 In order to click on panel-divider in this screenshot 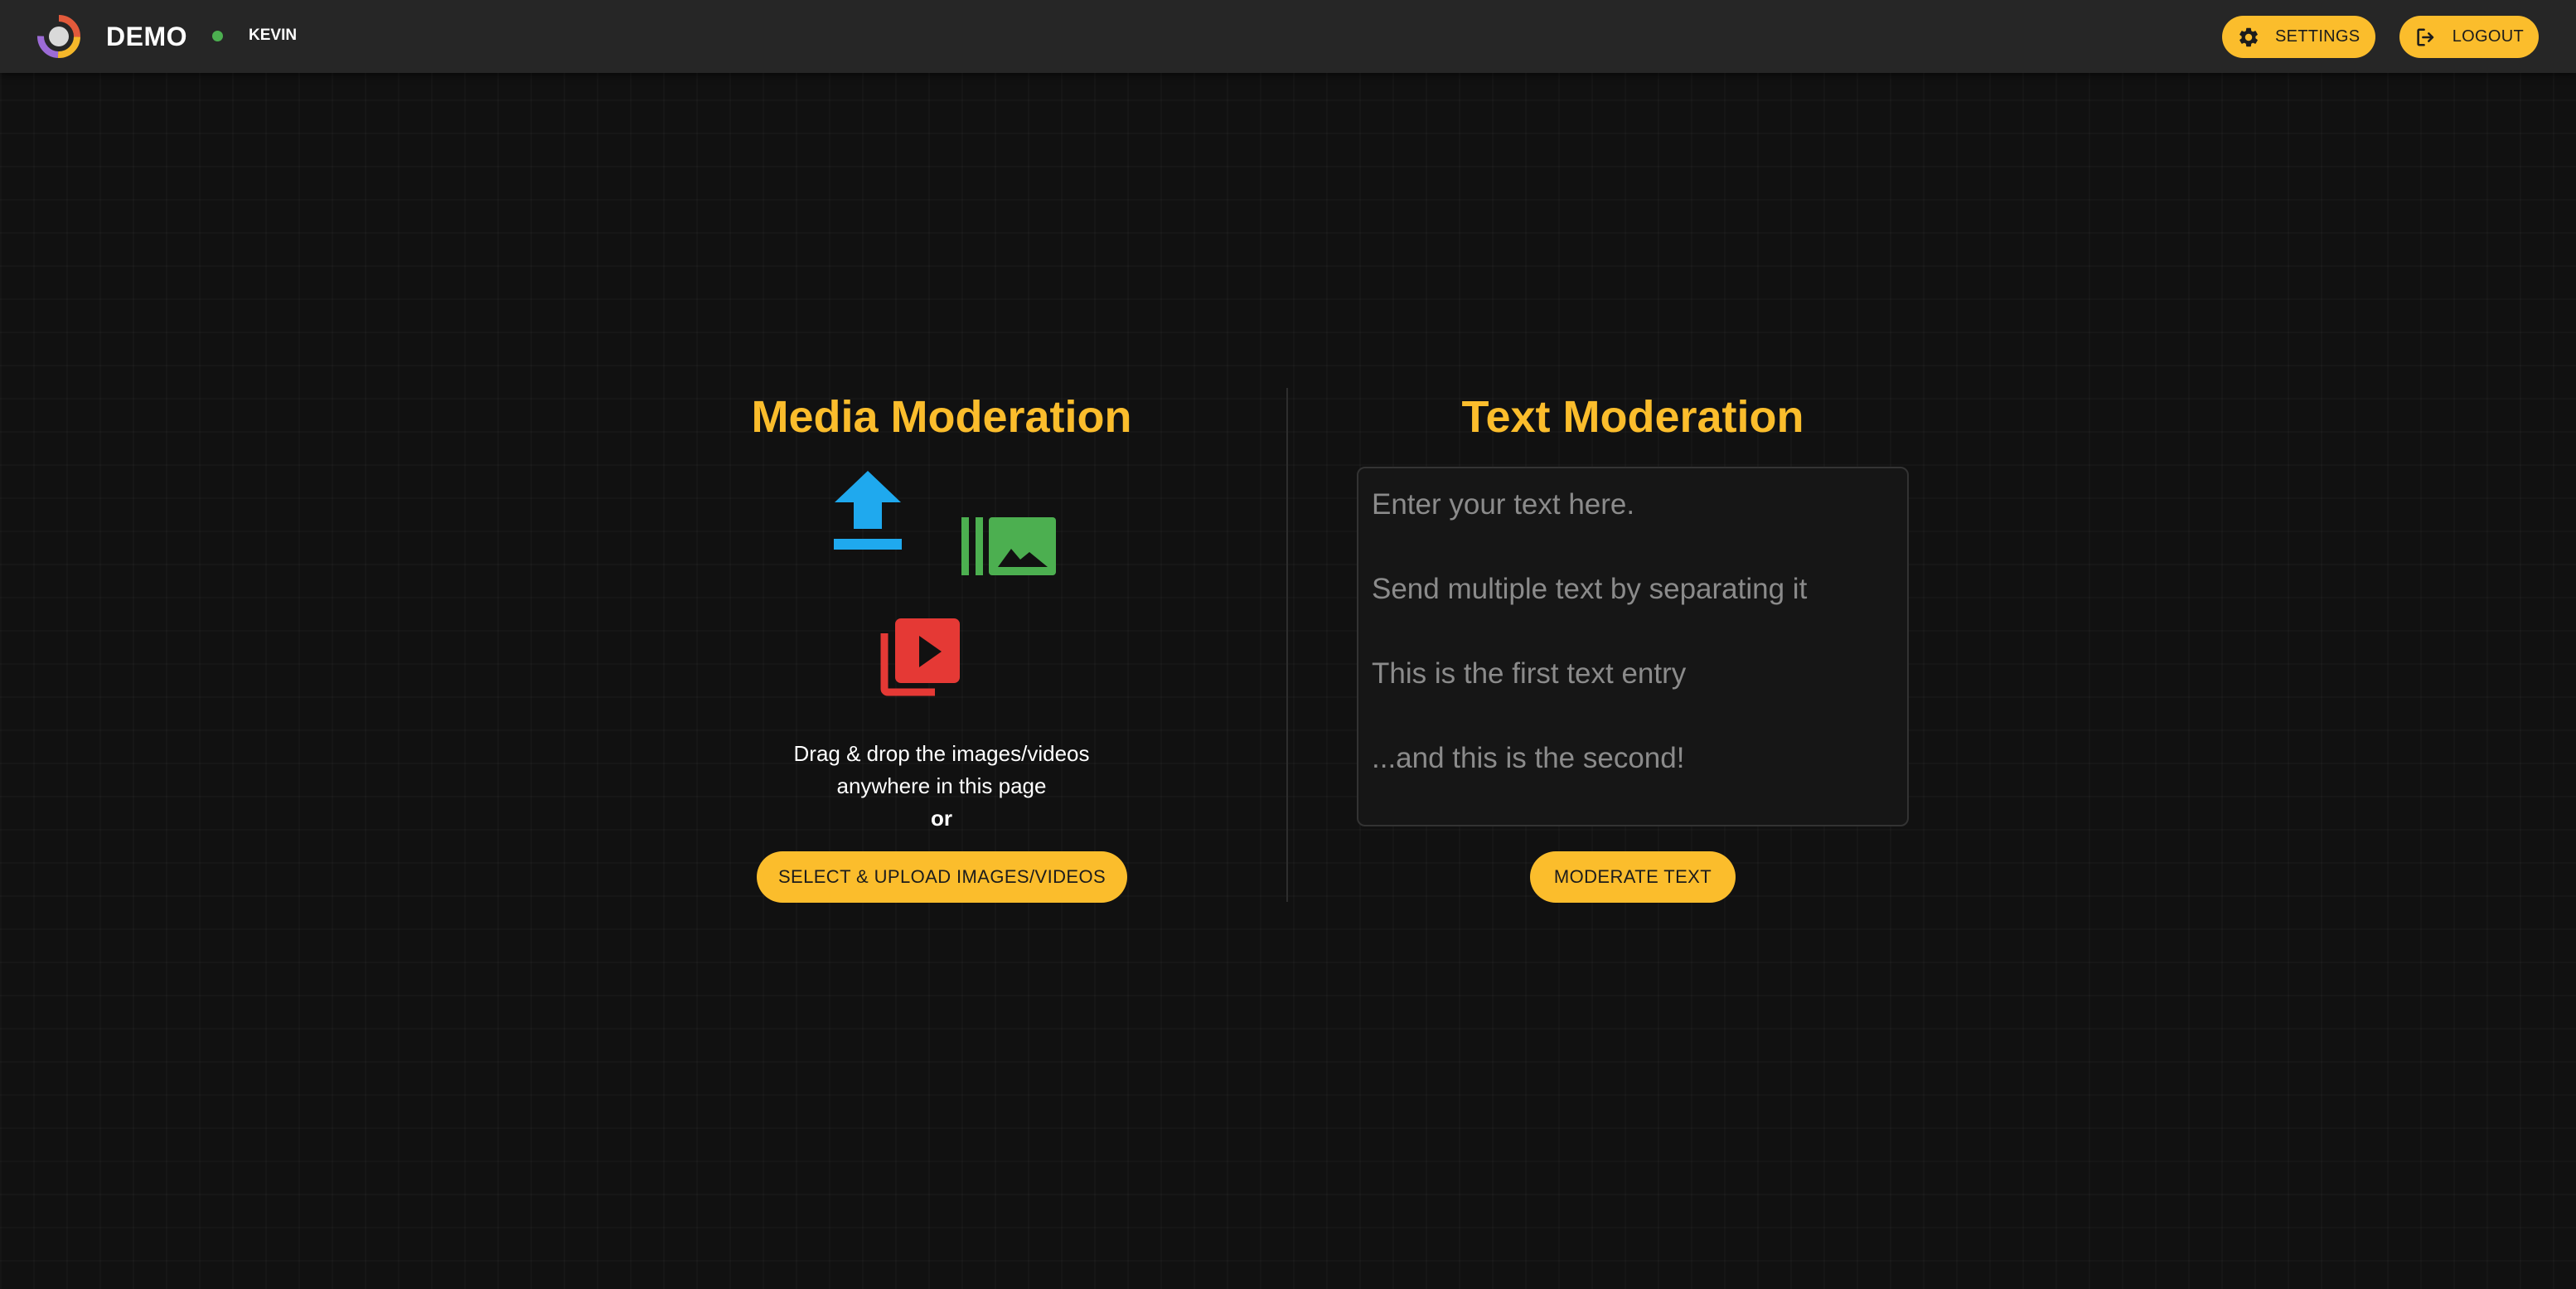, I will do `click(1287, 645)`.